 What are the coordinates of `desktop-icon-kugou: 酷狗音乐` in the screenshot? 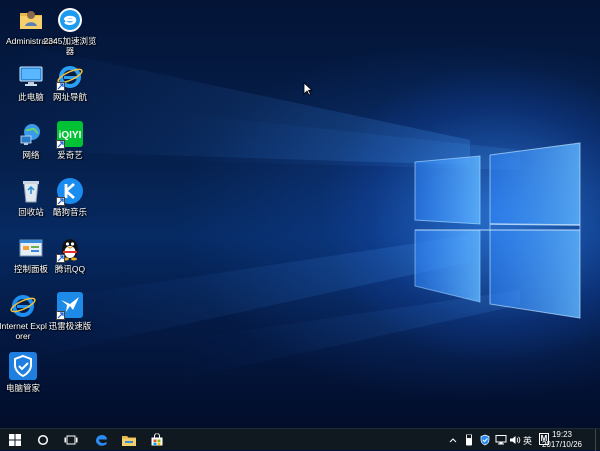 It's located at (70, 201).